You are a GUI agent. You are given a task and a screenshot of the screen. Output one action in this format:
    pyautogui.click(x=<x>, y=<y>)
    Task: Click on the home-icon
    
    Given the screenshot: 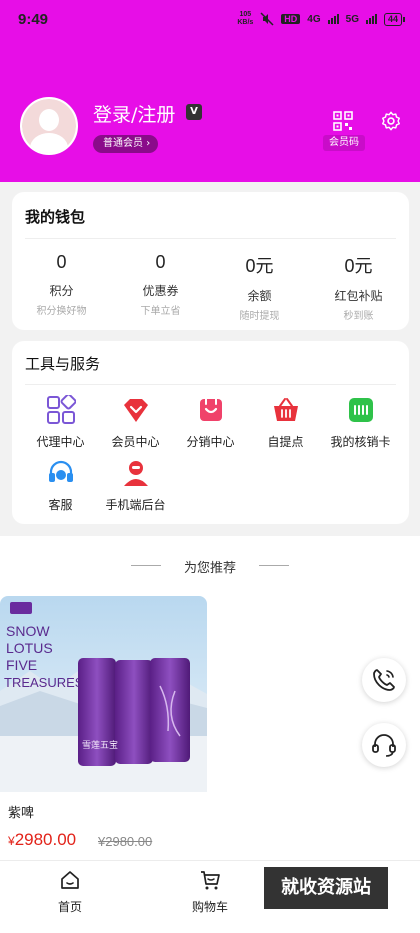 What is the action you would take?
    pyautogui.click(x=70, y=880)
    